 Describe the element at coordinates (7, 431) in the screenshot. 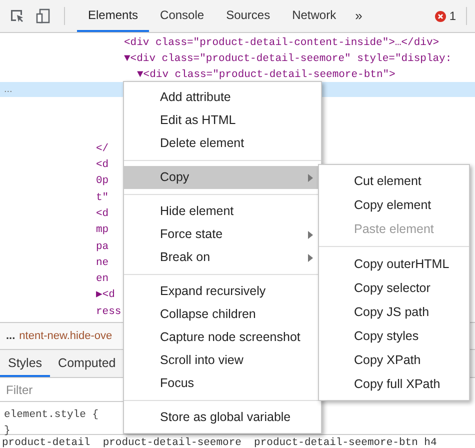

I see `style-rule-line: }` at that location.